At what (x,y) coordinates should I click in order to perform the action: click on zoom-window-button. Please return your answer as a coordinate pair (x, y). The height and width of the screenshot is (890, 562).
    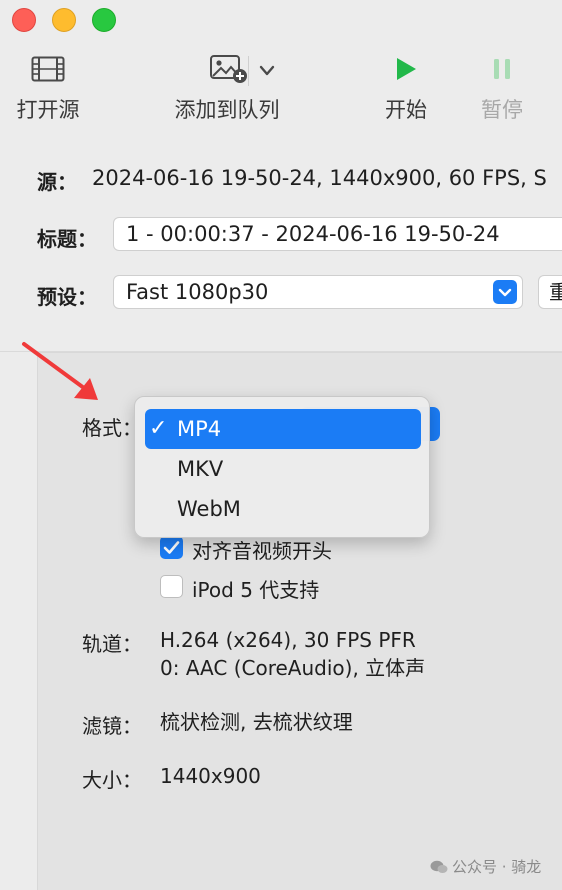
    Looking at the image, I should click on (104, 20).